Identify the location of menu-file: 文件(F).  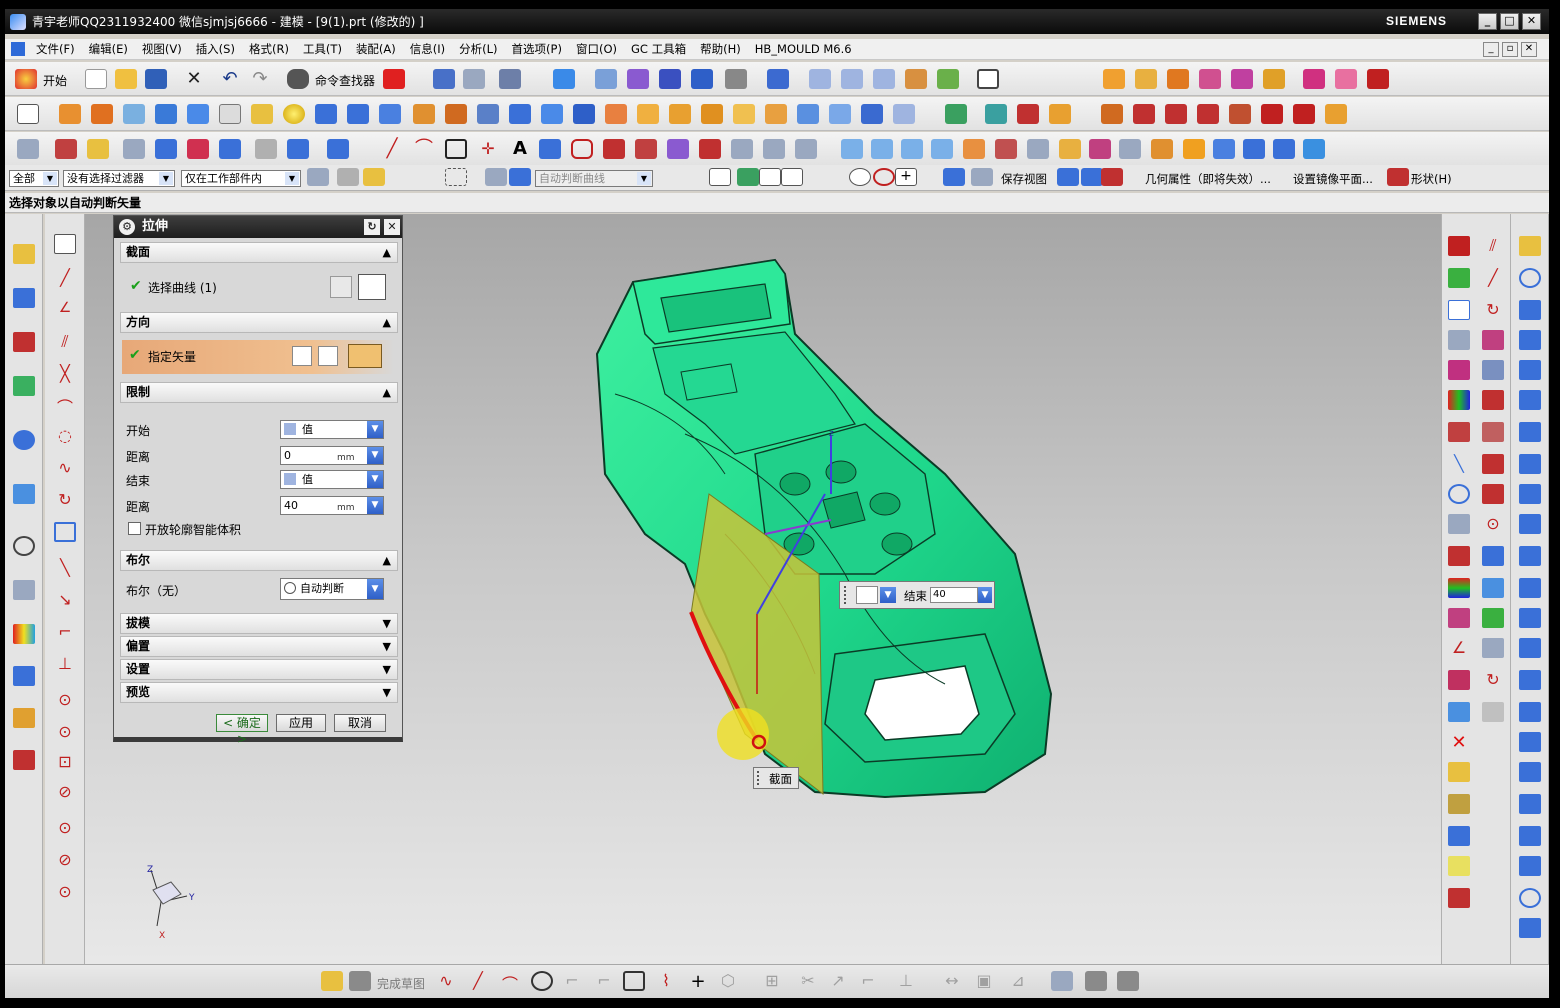
(55, 49).